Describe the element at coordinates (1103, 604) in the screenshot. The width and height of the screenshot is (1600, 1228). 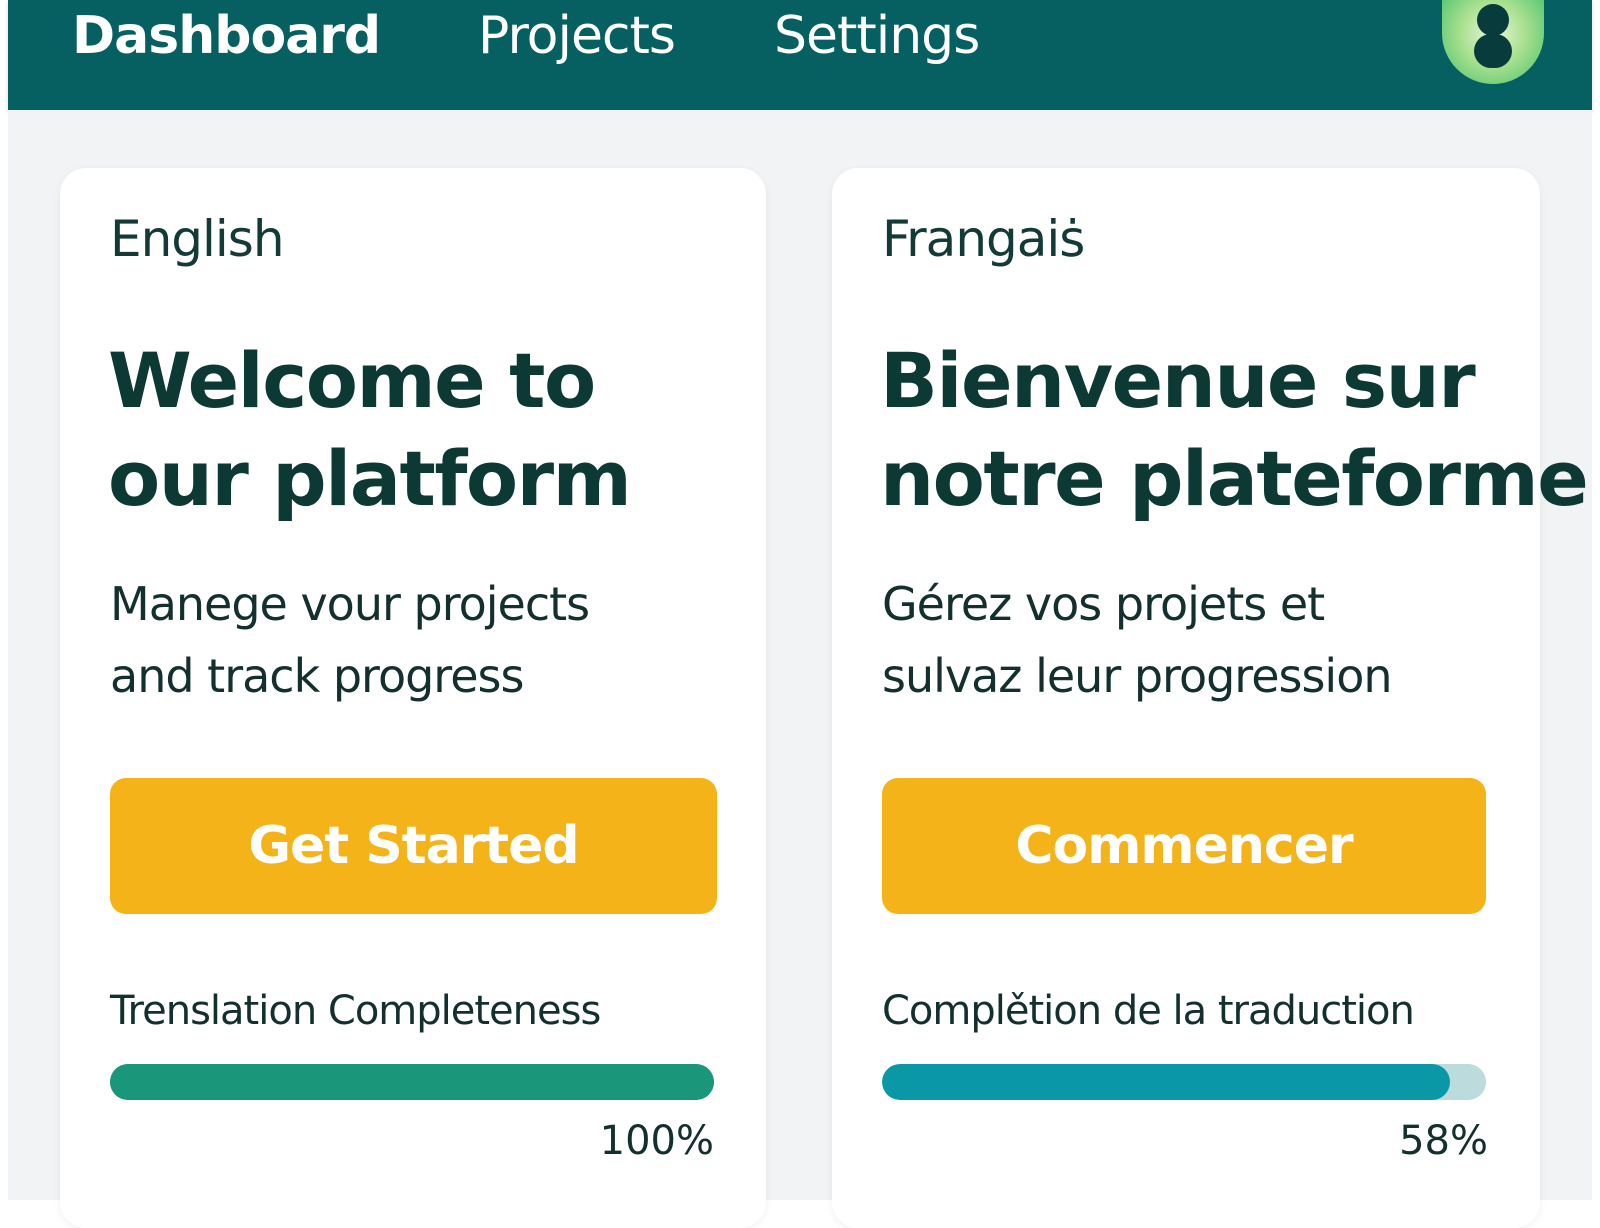
I see `card-subtitle-line: Gérez vos projets et` at that location.